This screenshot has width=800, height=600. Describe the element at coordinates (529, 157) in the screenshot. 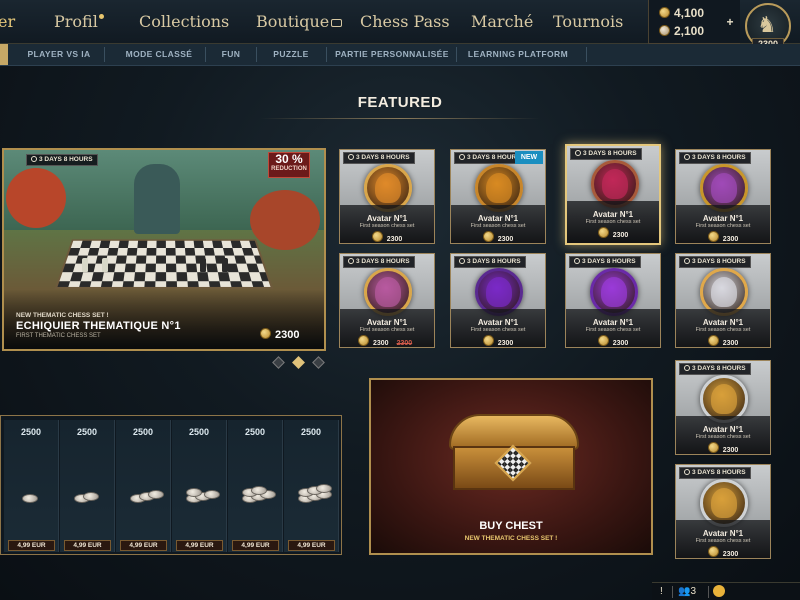

I see `new-badge: NEW` at that location.